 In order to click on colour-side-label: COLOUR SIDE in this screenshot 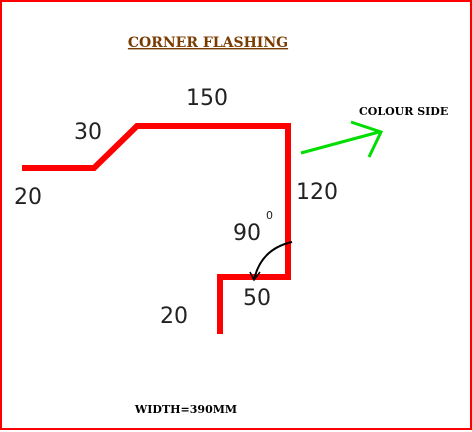, I will do `click(403, 111)`.